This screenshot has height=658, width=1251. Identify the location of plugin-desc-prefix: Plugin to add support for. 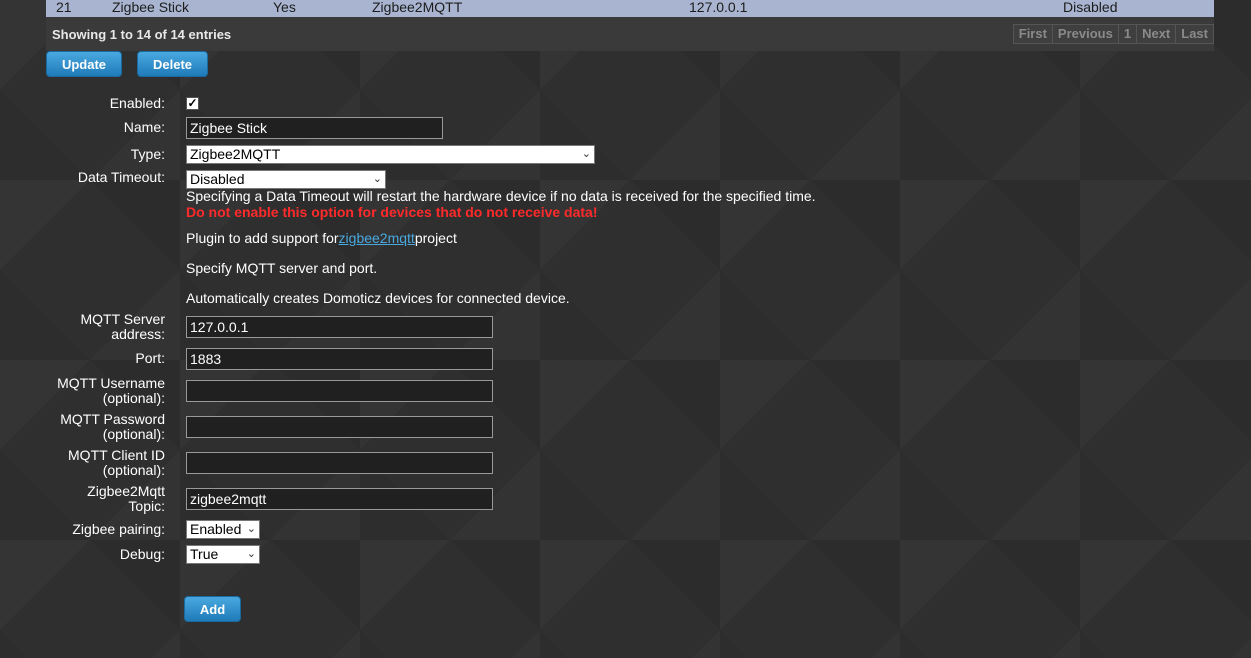
(262, 238).